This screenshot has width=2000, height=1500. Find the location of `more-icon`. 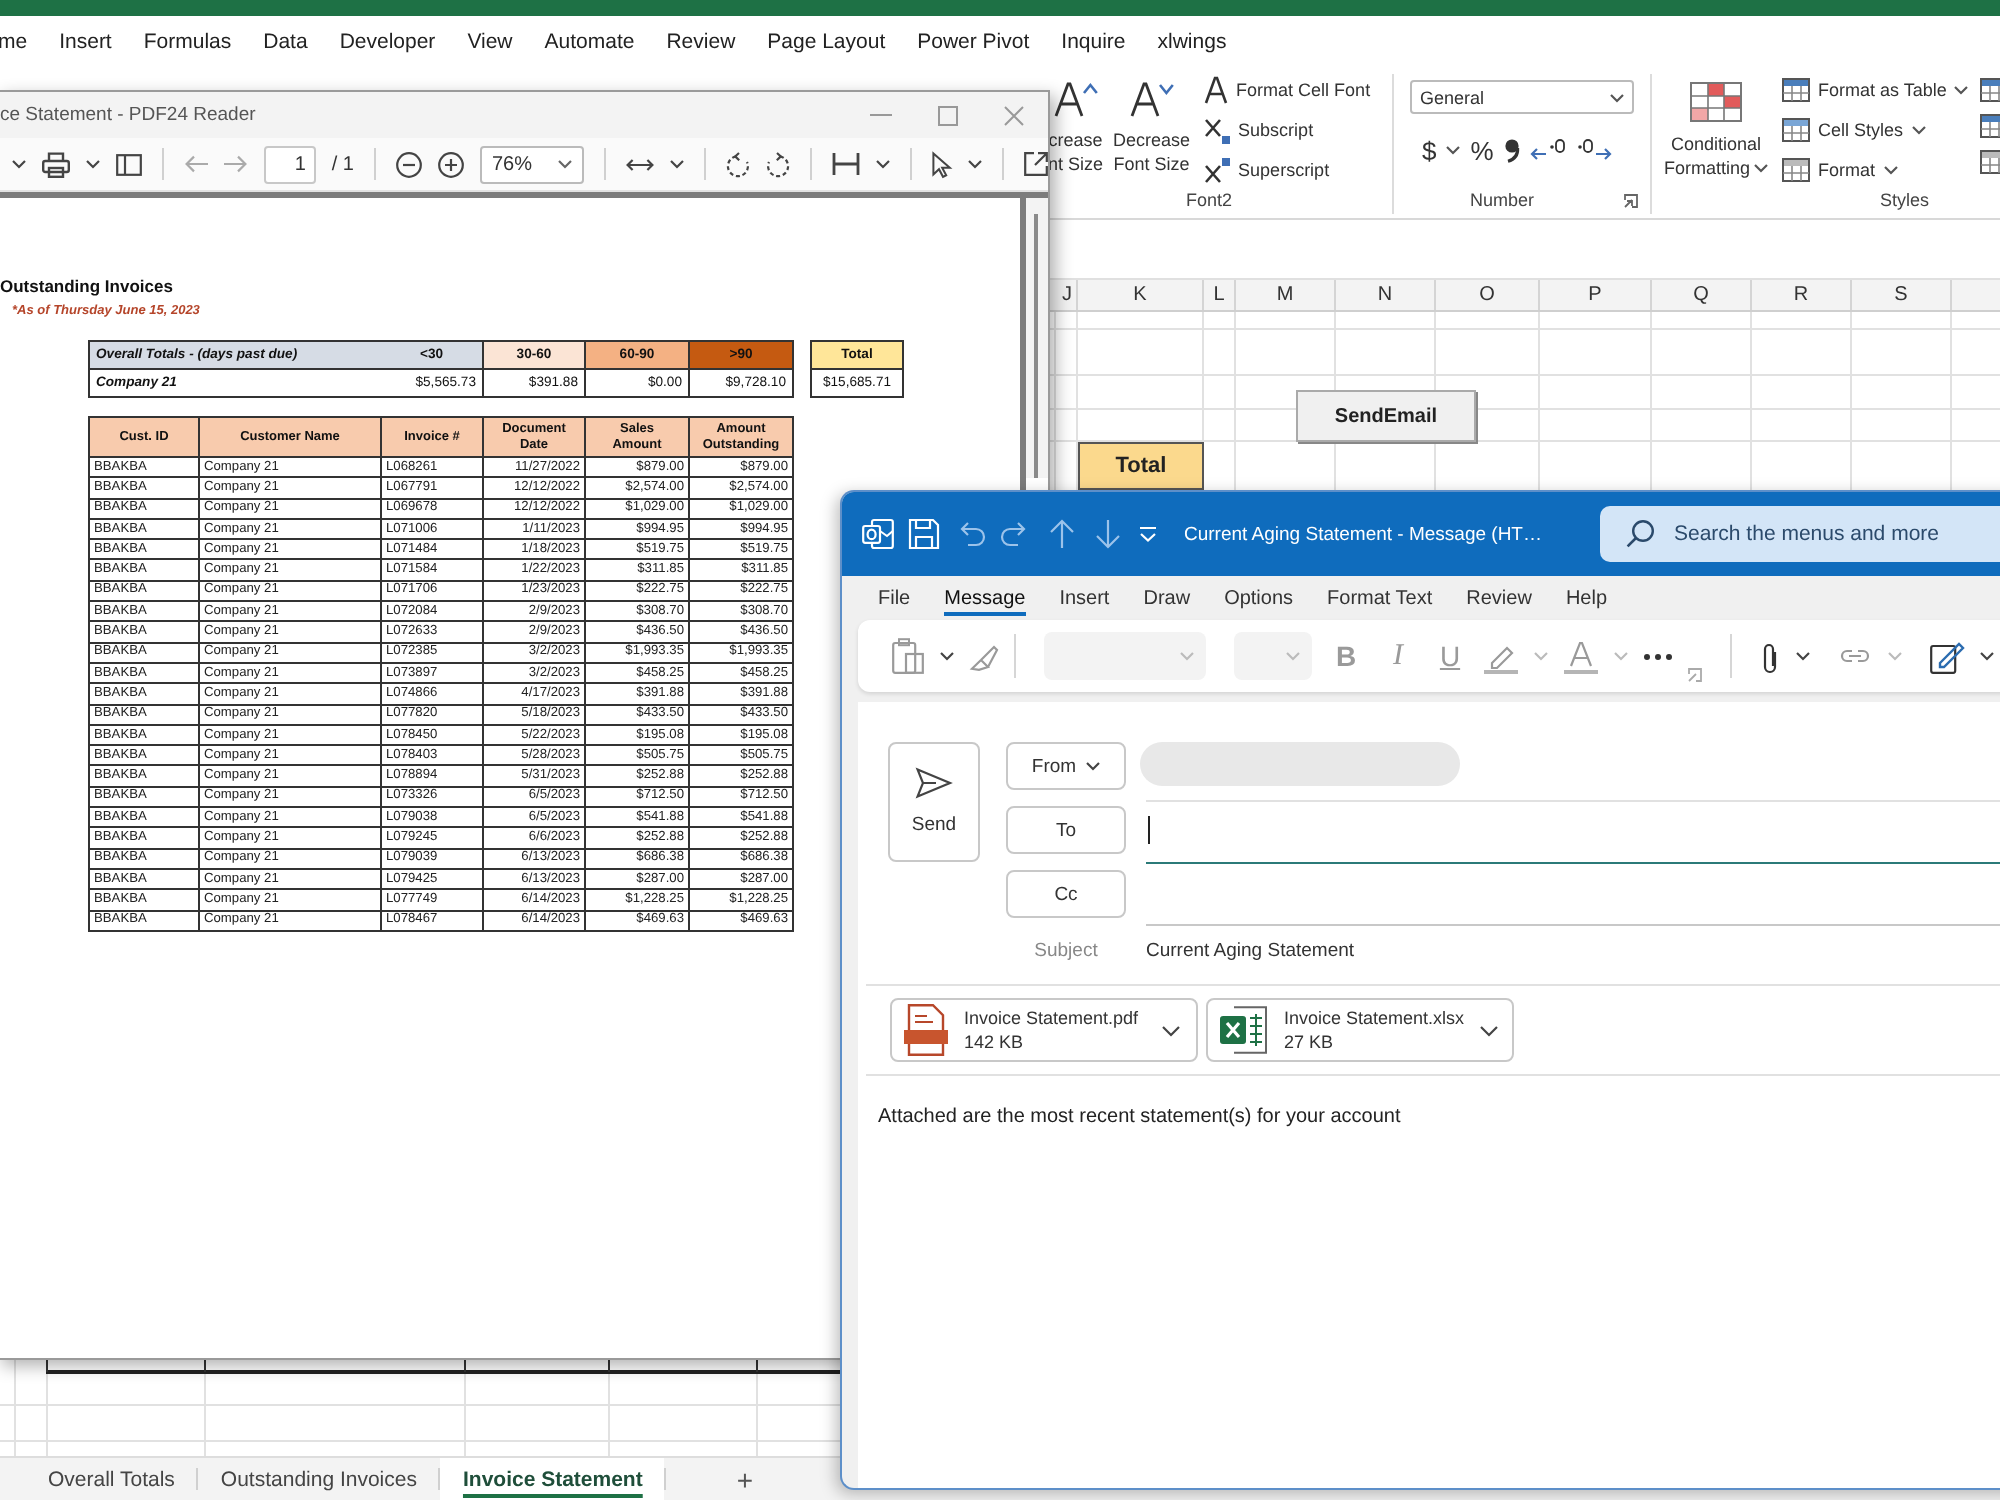

more-icon is located at coordinates (1658, 656).